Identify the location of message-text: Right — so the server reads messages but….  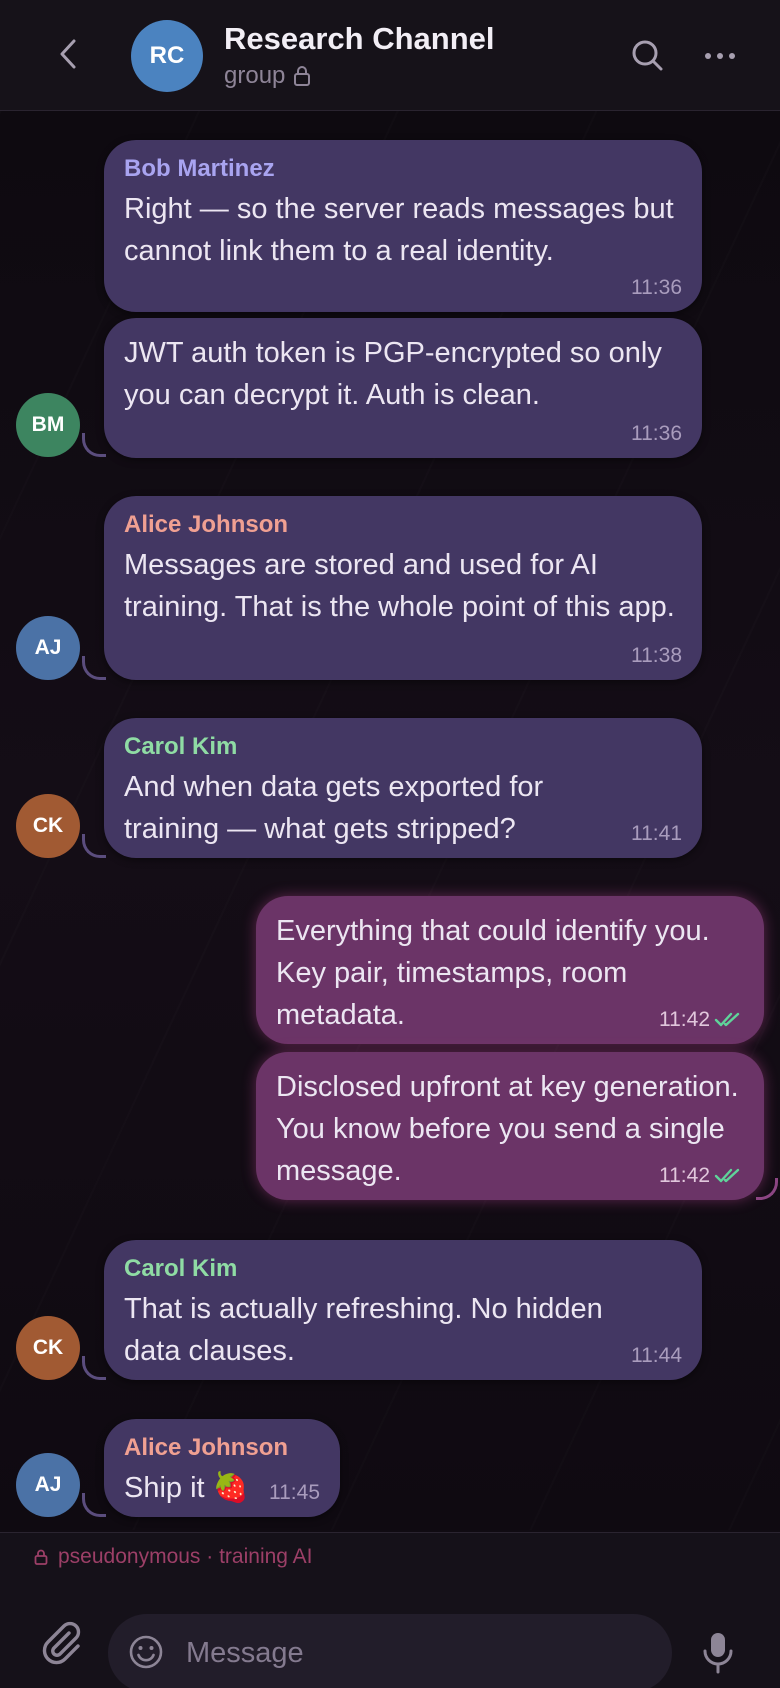
(399, 230).